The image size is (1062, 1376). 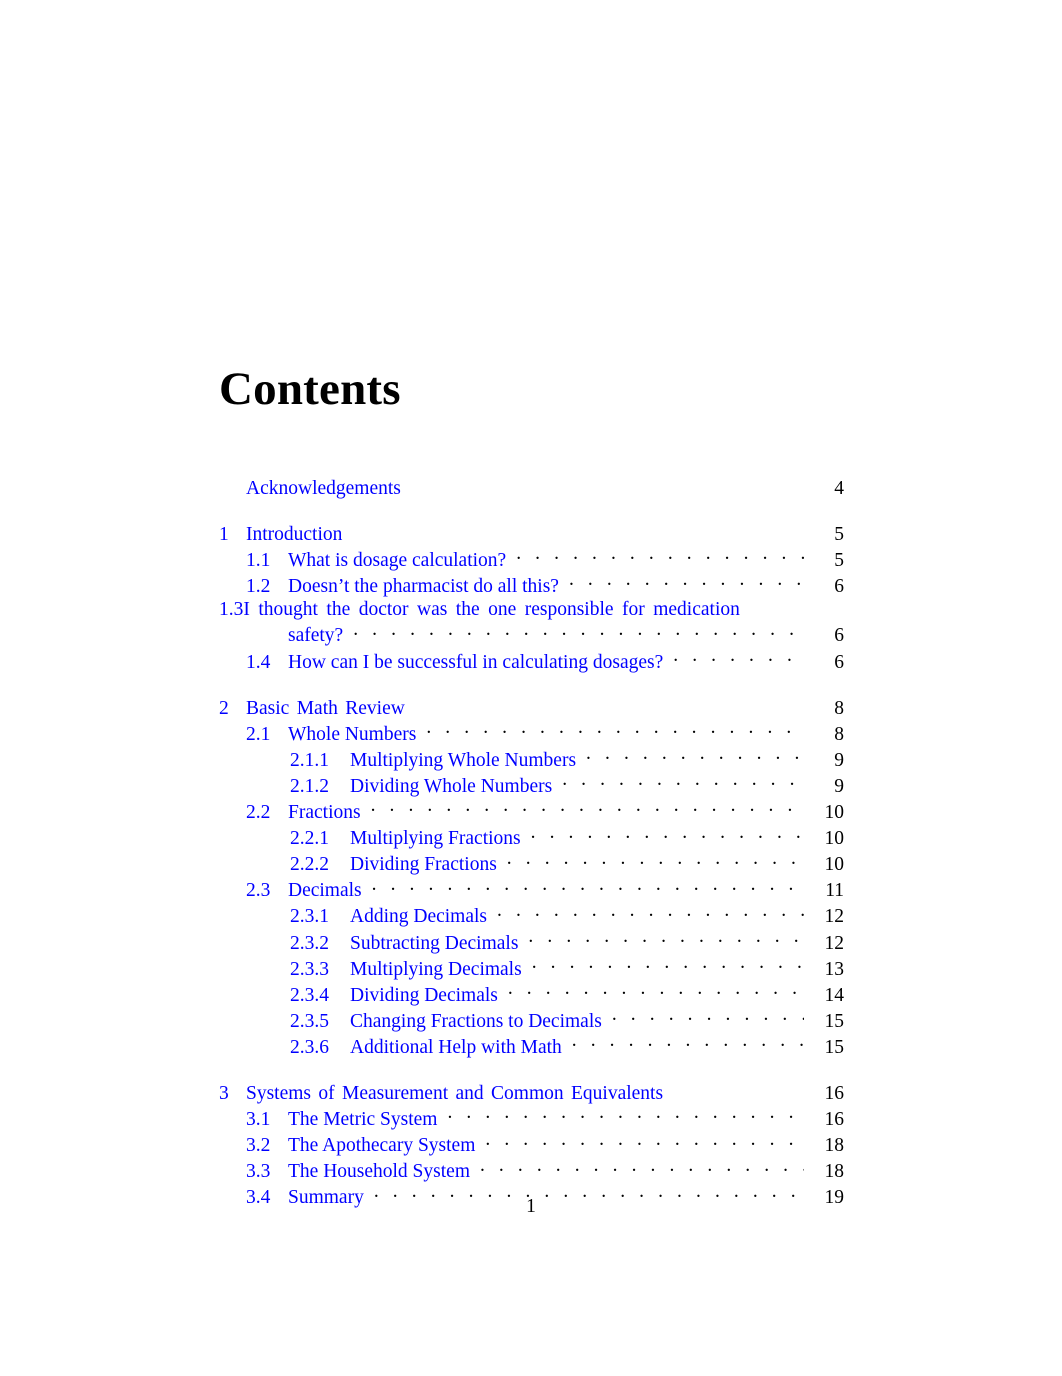 I want to click on toc-entry: 2.3.4 Dividing Decimals 14, so click(x=531, y=994).